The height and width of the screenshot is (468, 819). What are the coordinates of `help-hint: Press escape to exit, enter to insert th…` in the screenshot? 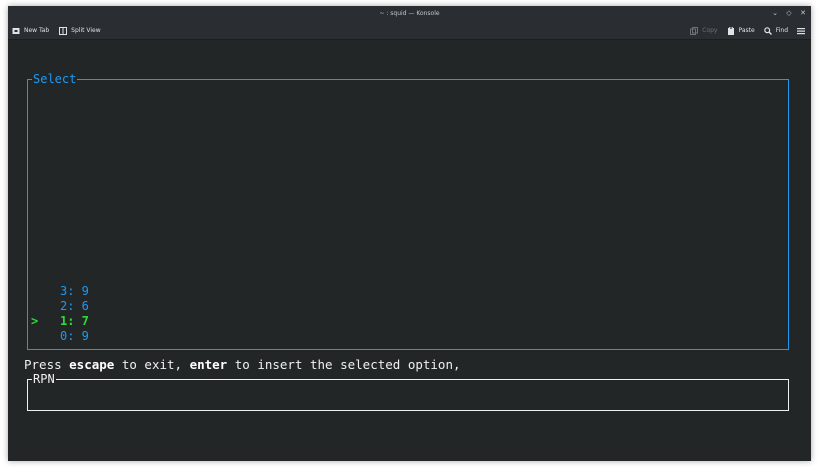 It's located at (242, 365).